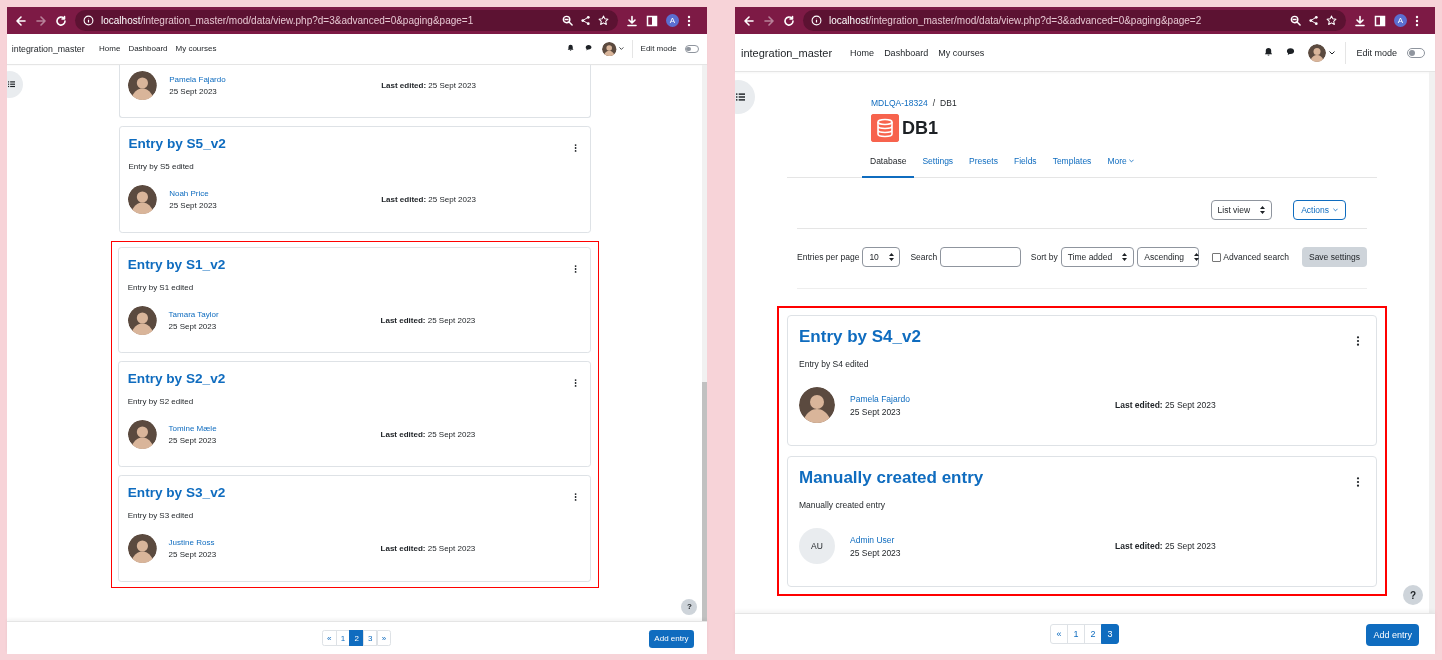 This screenshot has width=1442, height=660. Describe the element at coordinates (161, 515) in the screenshot. I see `entry-description: Entry by S3 edited` at that location.